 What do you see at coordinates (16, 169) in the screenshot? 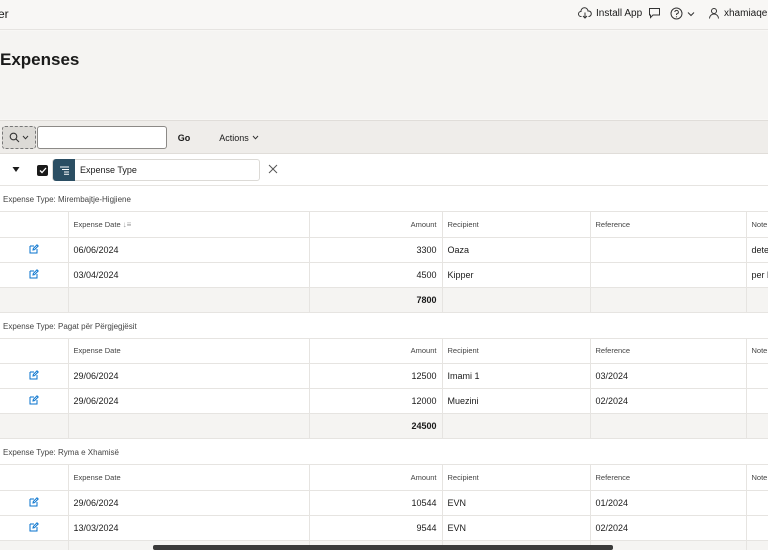
I see `collapse-caret-icon` at bounding box center [16, 169].